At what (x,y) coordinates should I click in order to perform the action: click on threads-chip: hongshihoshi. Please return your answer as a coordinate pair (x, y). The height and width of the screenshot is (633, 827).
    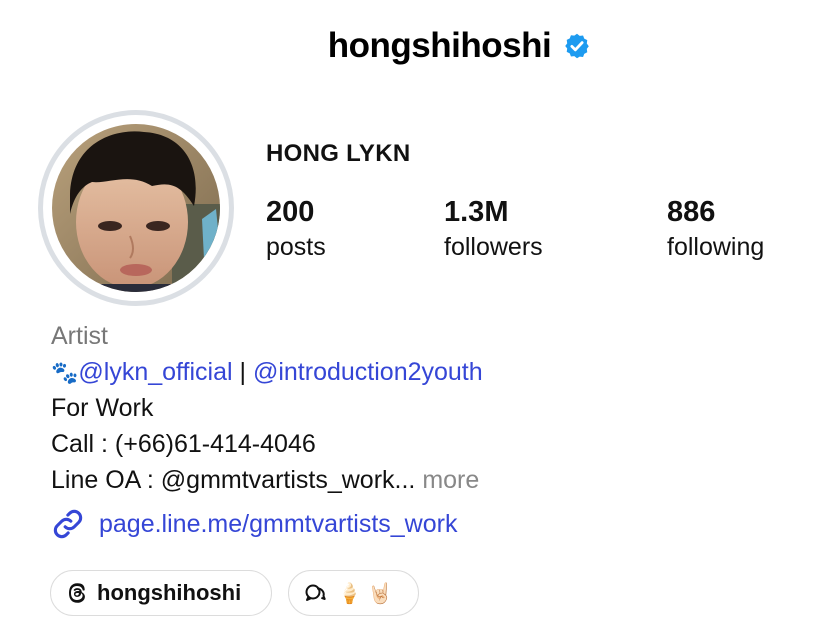
    Looking at the image, I should click on (161, 593).